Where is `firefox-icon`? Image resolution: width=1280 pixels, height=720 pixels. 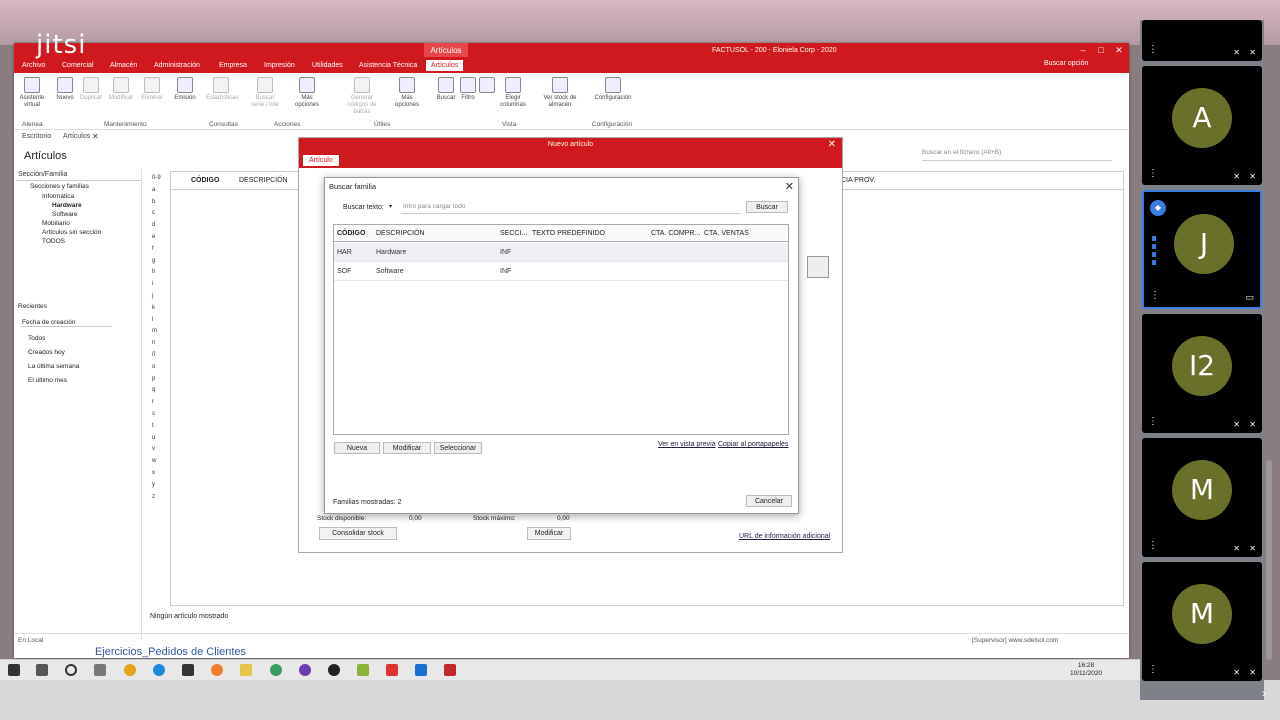 firefox-icon is located at coordinates (217, 670).